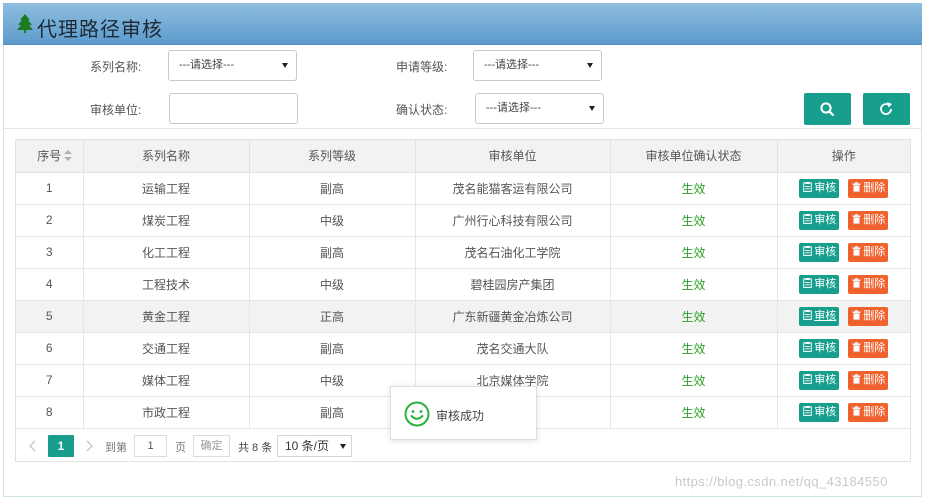 The height and width of the screenshot is (500, 927). What do you see at coordinates (166, 380) in the screenshot?
I see `cell-series-name: 媒体工程` at bounding box center [166, 380].